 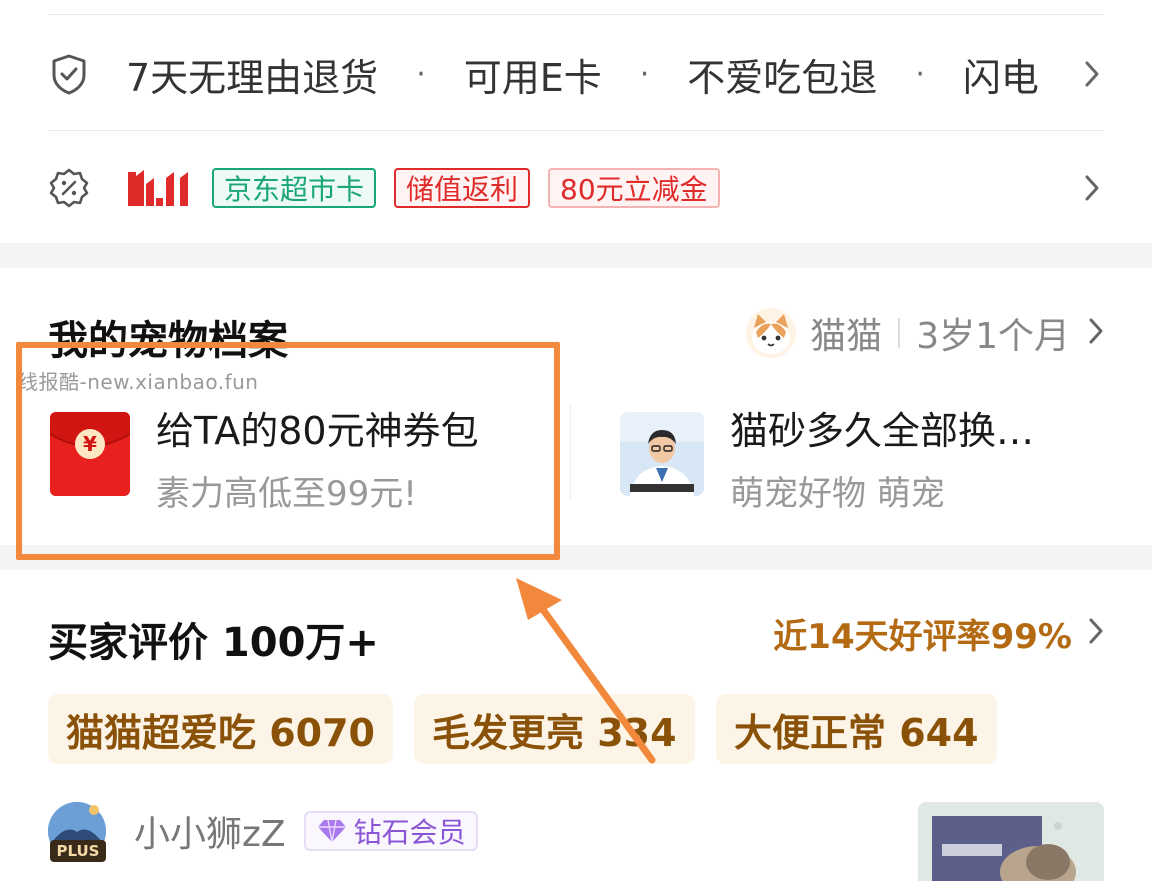 What do you see at coordinates (634, 188) in the screenshot?
I see `promo-tag: 80元立减金` at bounding box center [634, 188].